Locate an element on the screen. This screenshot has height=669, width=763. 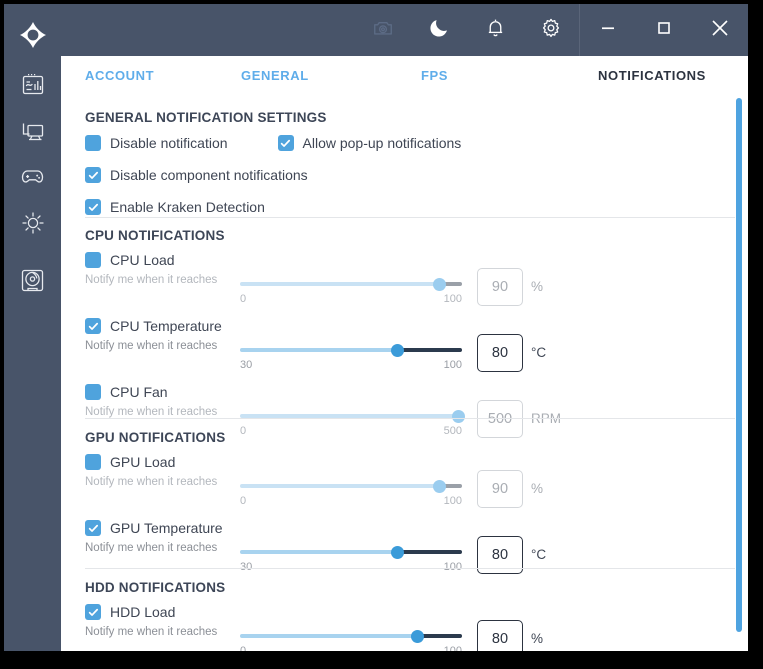
checkbox-label: GPU Temperature is located at coordinates (166, 528).